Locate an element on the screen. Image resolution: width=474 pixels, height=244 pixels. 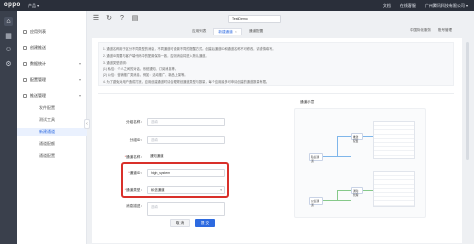
account-menu: 广州腾讯科技有限公司 ▾ is located at coordinates (446, 6).